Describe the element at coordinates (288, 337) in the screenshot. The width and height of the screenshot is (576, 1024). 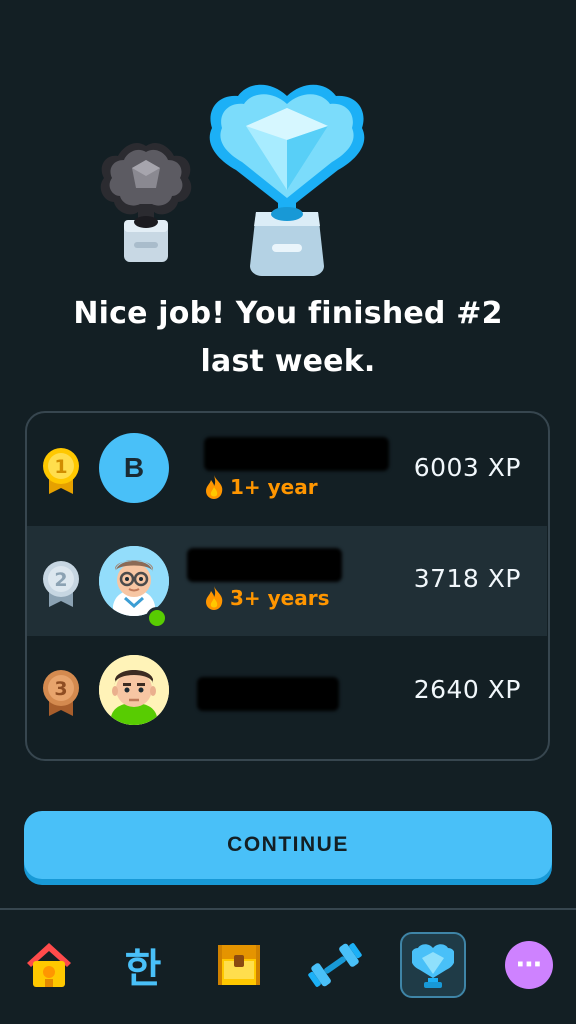
I see `result-headline: Nice job! You finished #2 last week.` at that location.